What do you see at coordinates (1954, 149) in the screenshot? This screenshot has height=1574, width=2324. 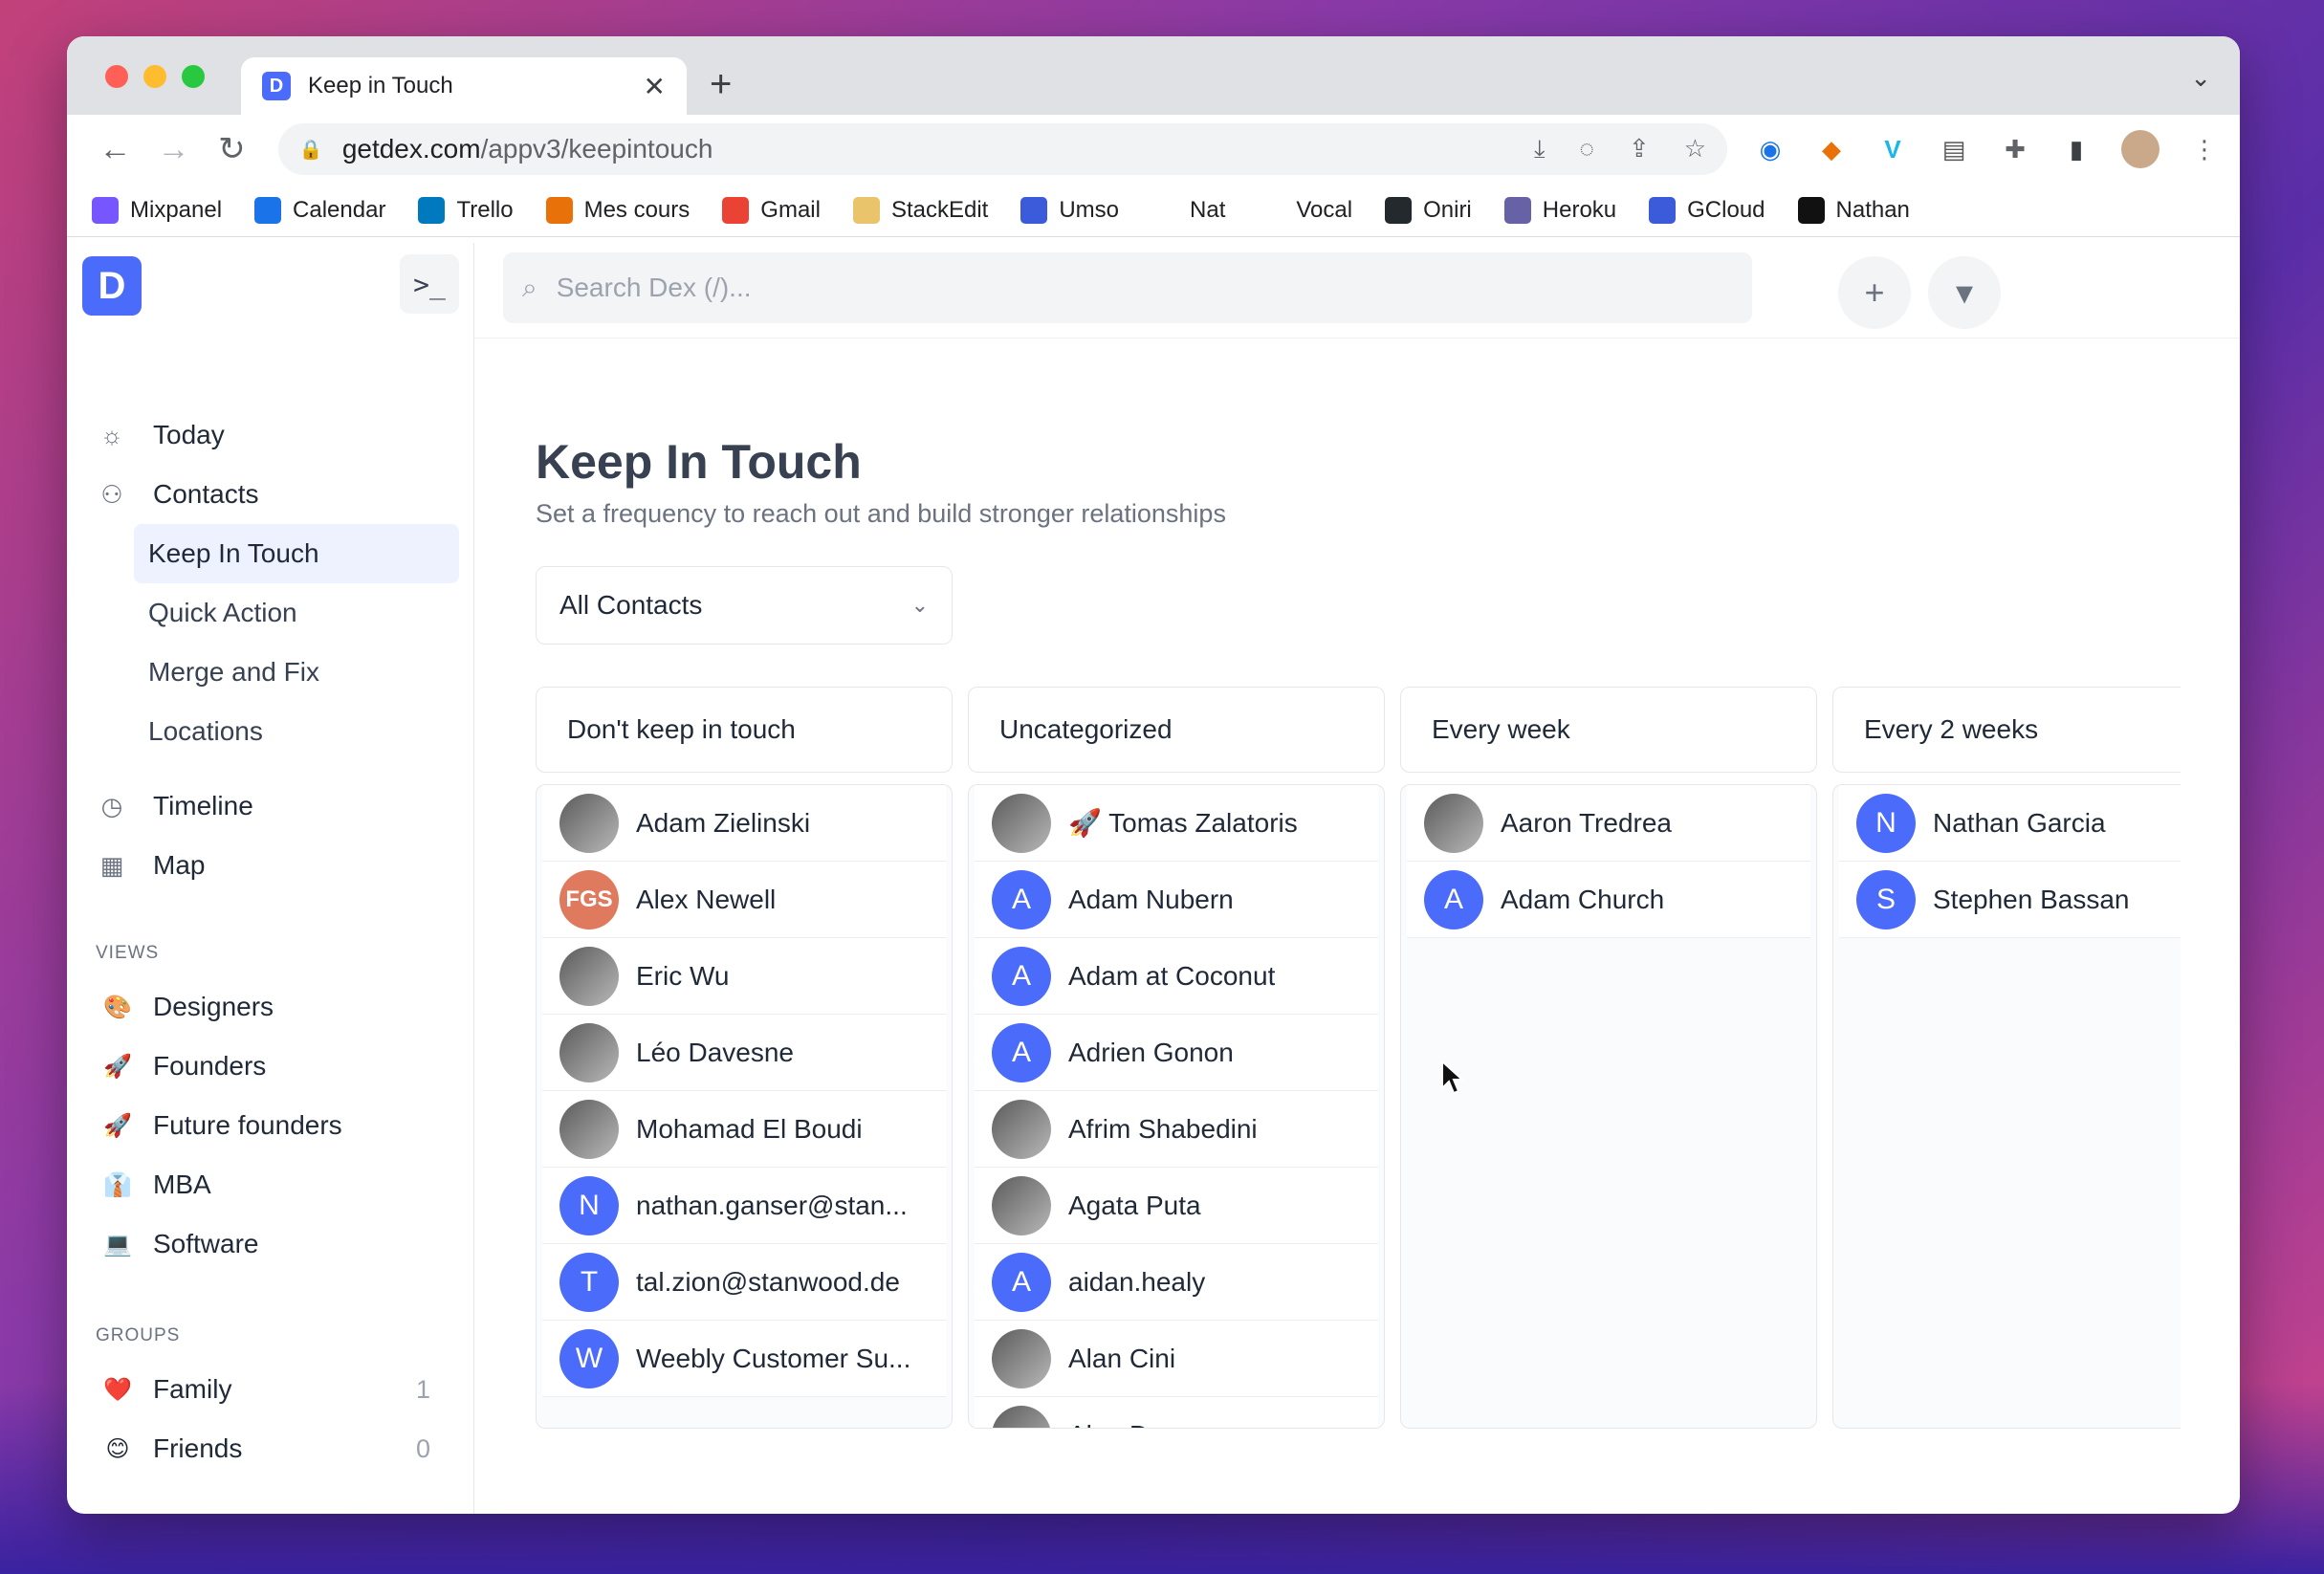 I see `stack-extension-icon: ▤` at bounding box center [1954, 149].